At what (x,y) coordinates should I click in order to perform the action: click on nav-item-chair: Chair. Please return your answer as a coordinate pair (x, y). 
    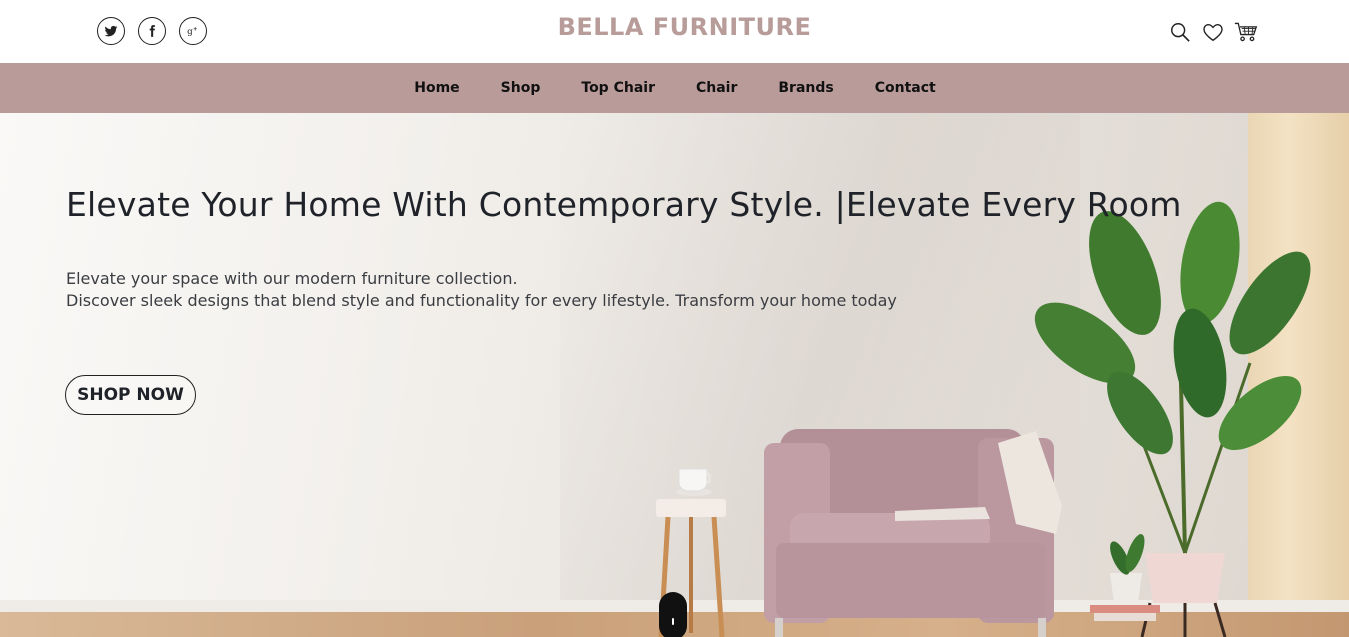
    Looking at the image, I should click on (716, 88).